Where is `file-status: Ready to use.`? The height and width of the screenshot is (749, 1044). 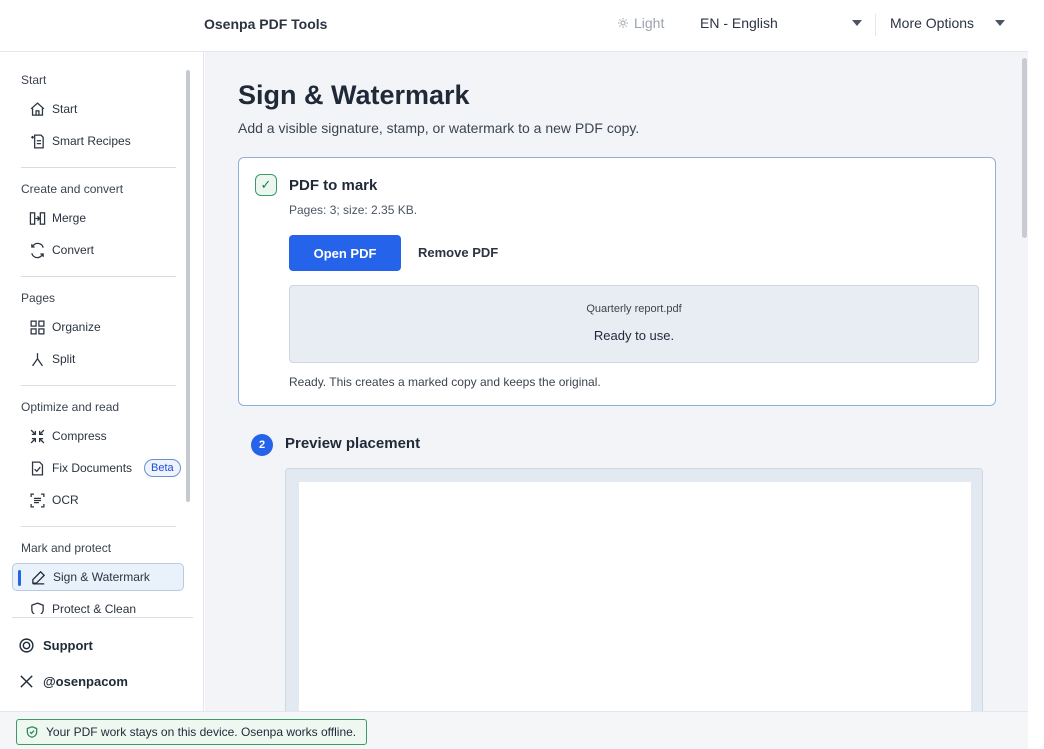
file-status: Ready to use. is located at coordinates (634, 335).